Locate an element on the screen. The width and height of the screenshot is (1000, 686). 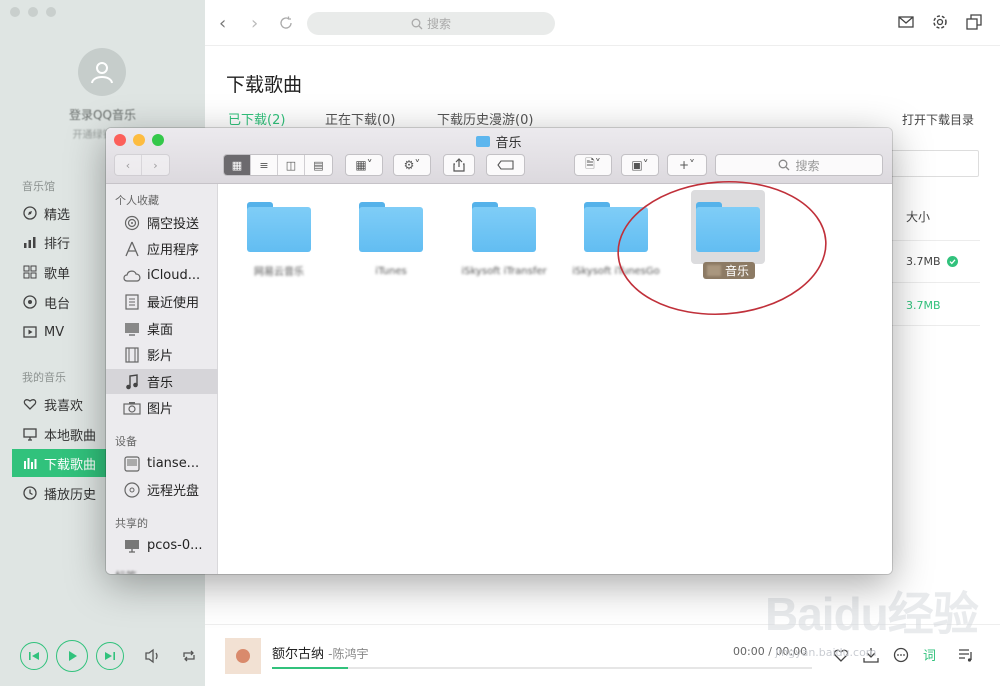
sidebar-item-applications: 应用程序 is located at coordinates (162, 248).